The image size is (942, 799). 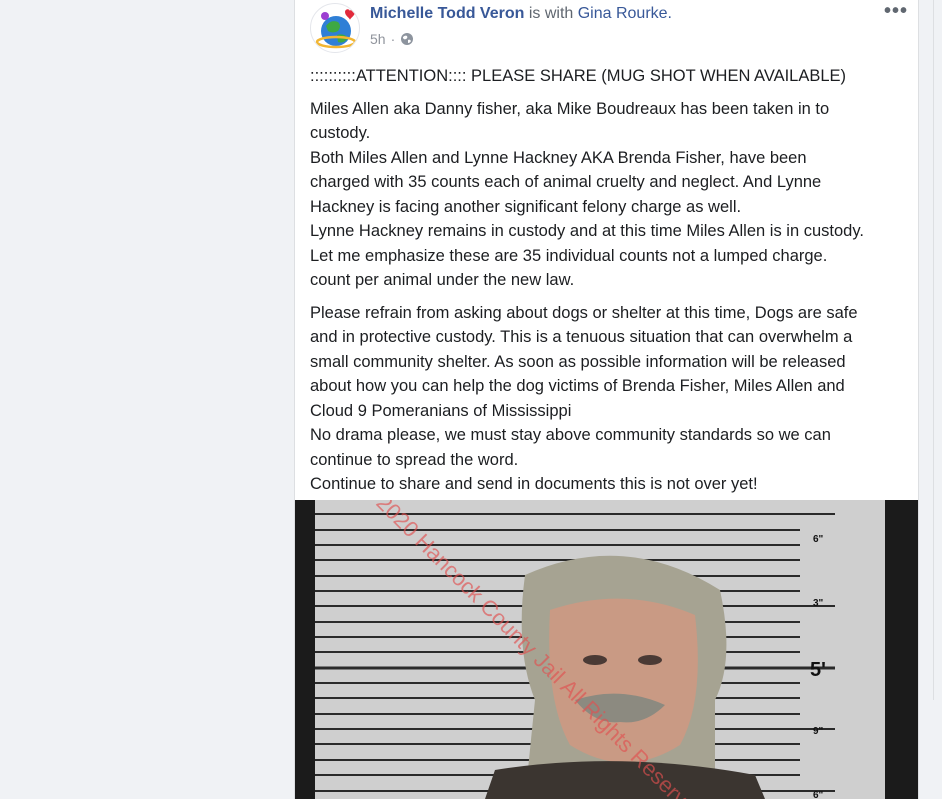 I want to click on post-timestamp: 5h, so click(x=378, y=39).